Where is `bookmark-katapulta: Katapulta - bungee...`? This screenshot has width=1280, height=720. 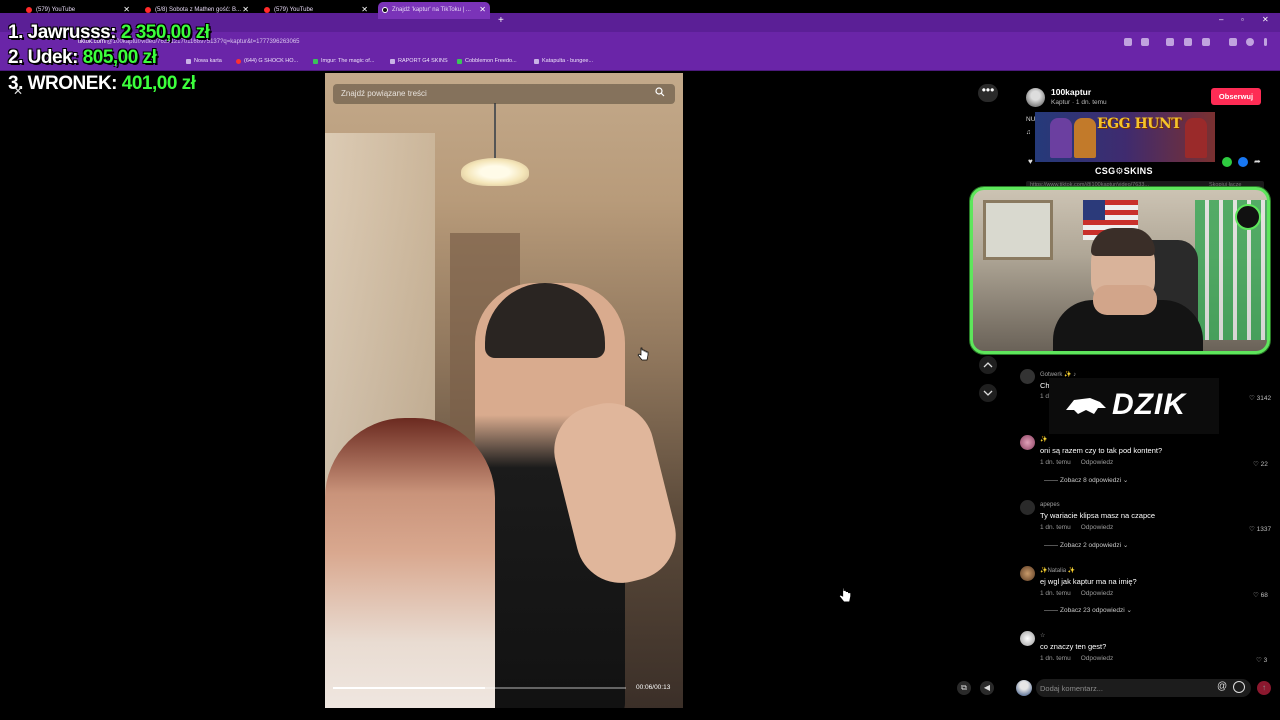 bookmark-katapulta: Katapulta - bungee... is located at coordinates (563, 61).